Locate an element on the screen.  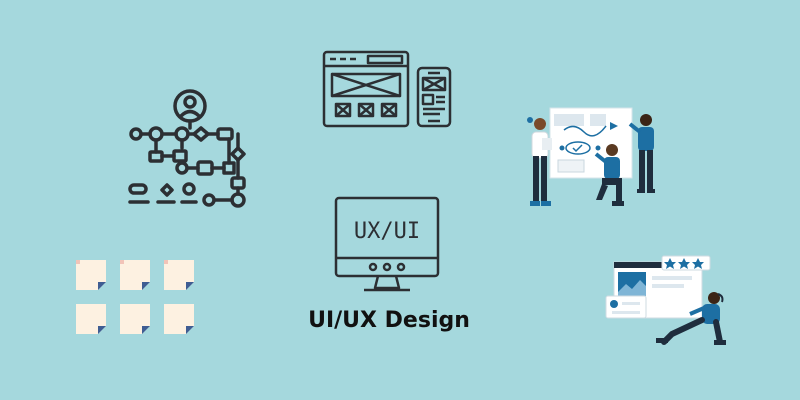
monitor-icon: UX/UI is located at coordinates (387, 244).